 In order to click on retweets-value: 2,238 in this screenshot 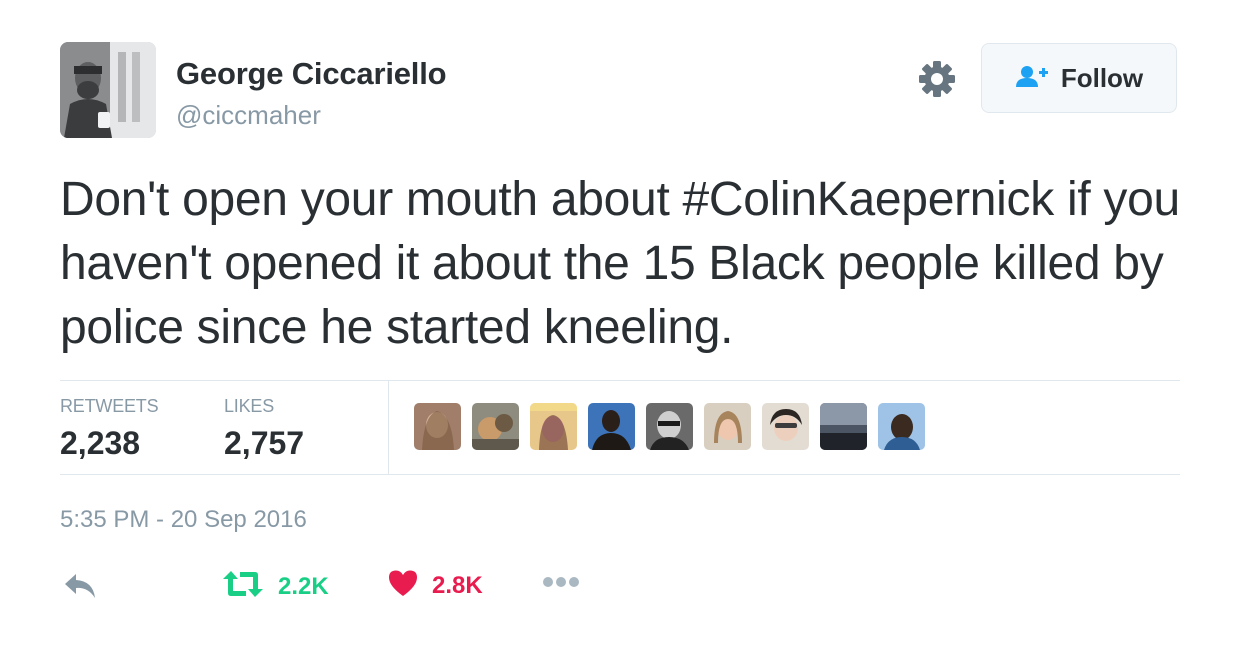, I will do `click(100, 443)`.